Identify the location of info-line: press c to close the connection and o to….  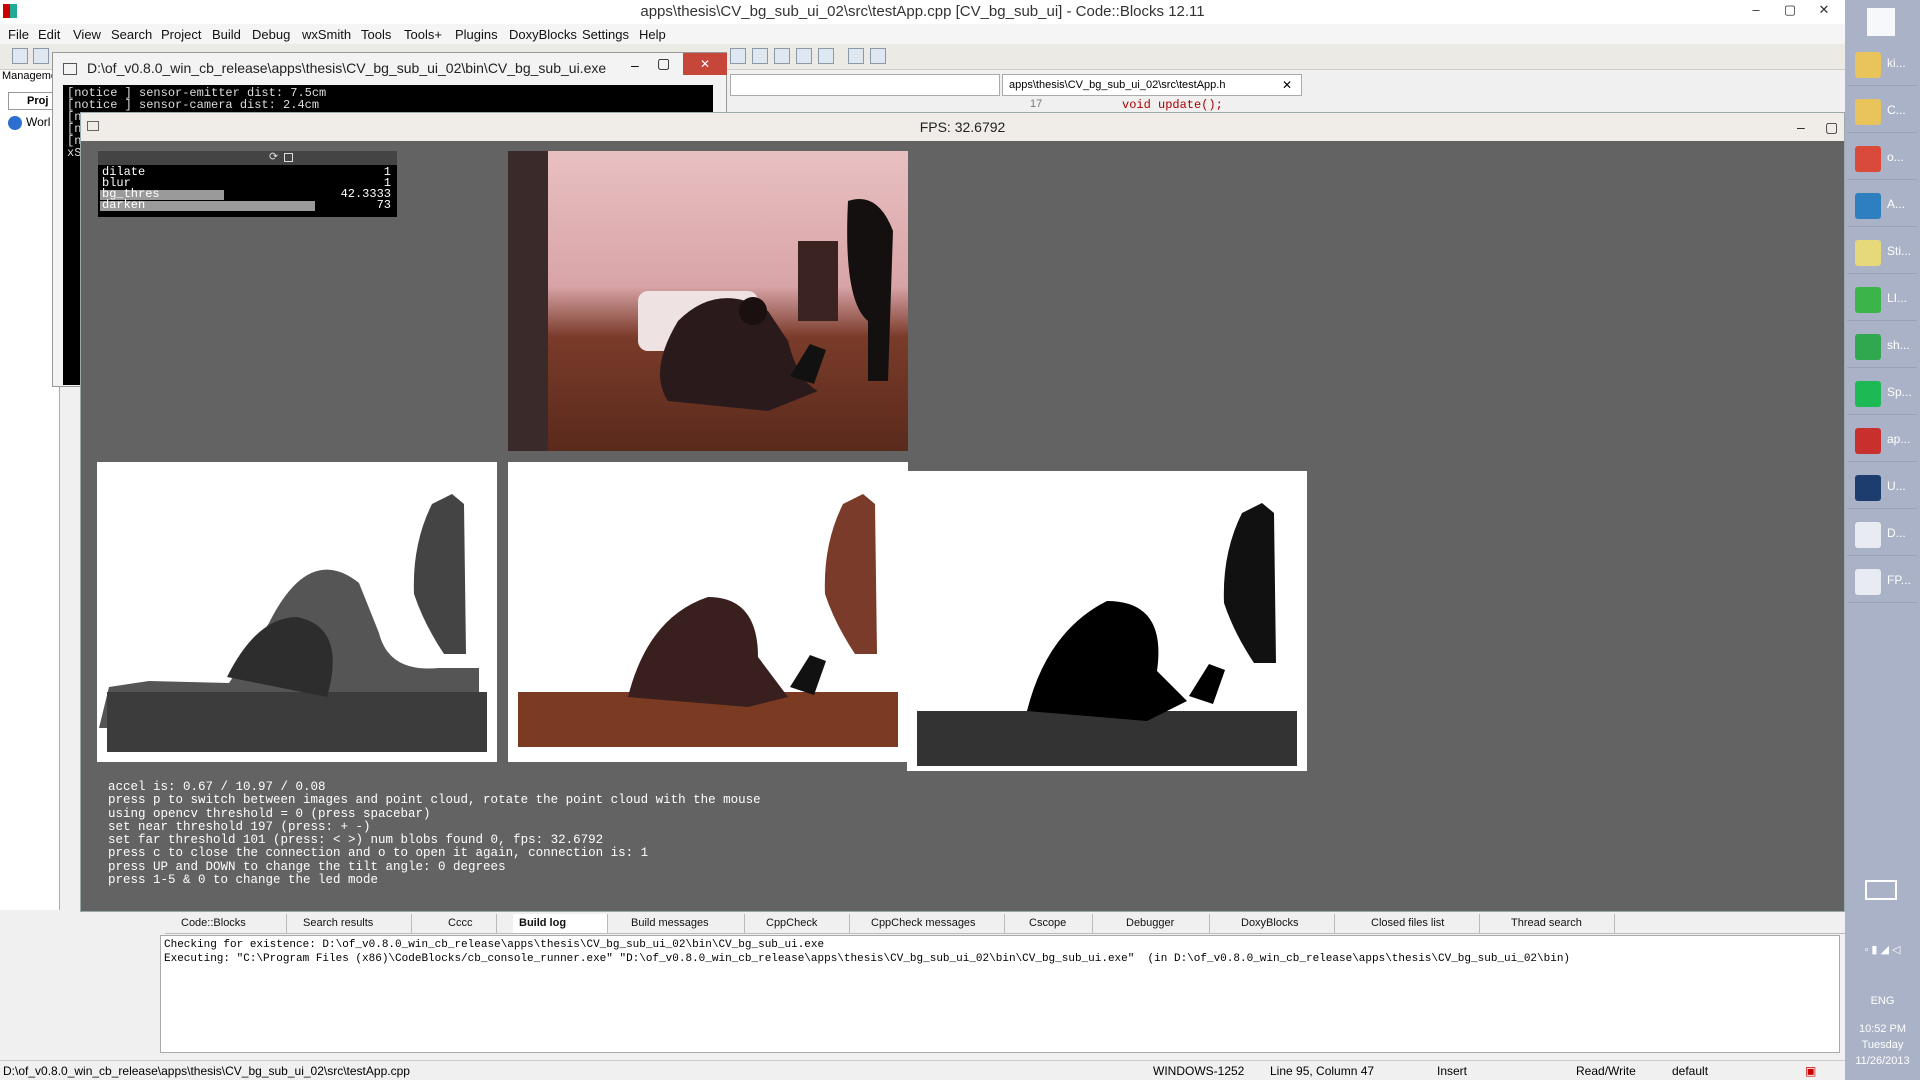
(378, 853).